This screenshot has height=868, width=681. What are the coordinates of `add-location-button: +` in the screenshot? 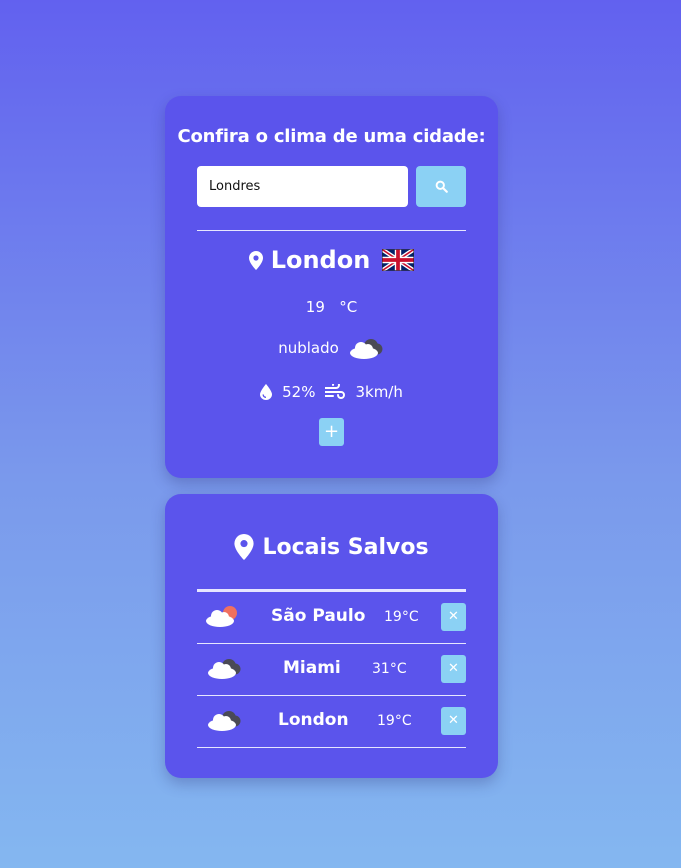 It's located at (331, 432).